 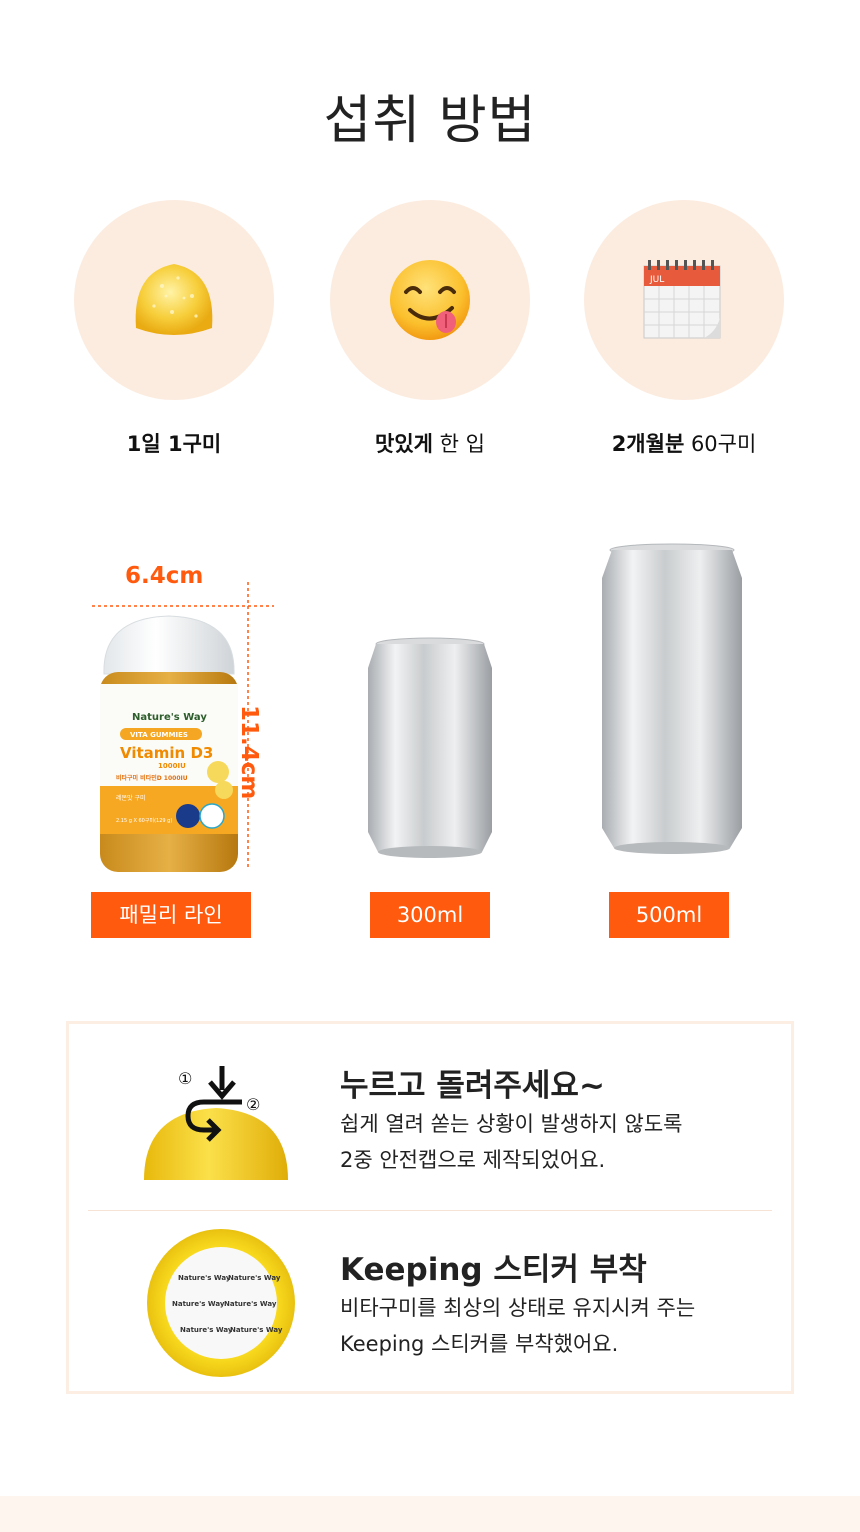 I want to click on feature-1-line-2: 2중 안전캡으로 제작되었어요., so click(x=473, y=1160).